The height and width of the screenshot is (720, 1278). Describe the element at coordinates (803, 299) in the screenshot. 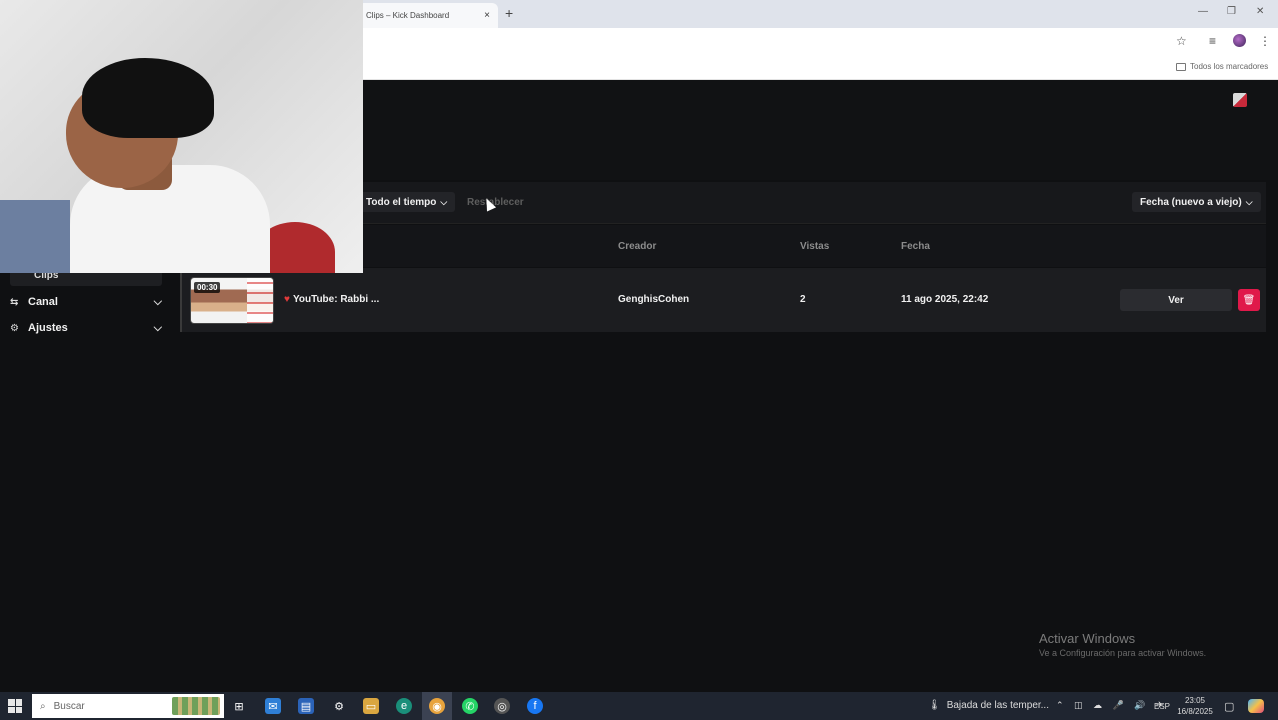

I see `clip-views: 2` at that location.